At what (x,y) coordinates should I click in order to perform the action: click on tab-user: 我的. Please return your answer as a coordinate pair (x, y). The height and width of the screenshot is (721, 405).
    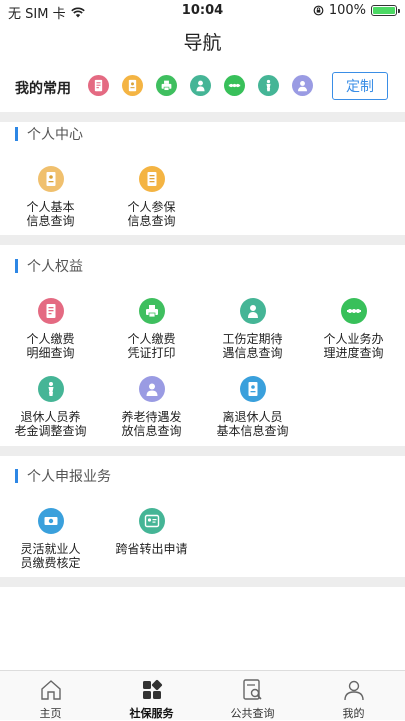
    Looking at the image, I should click on (353, 696).